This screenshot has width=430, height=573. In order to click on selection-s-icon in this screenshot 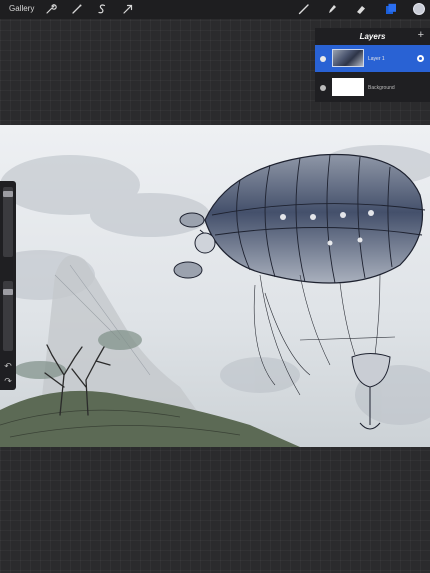, I will do `click(102, 9)`.